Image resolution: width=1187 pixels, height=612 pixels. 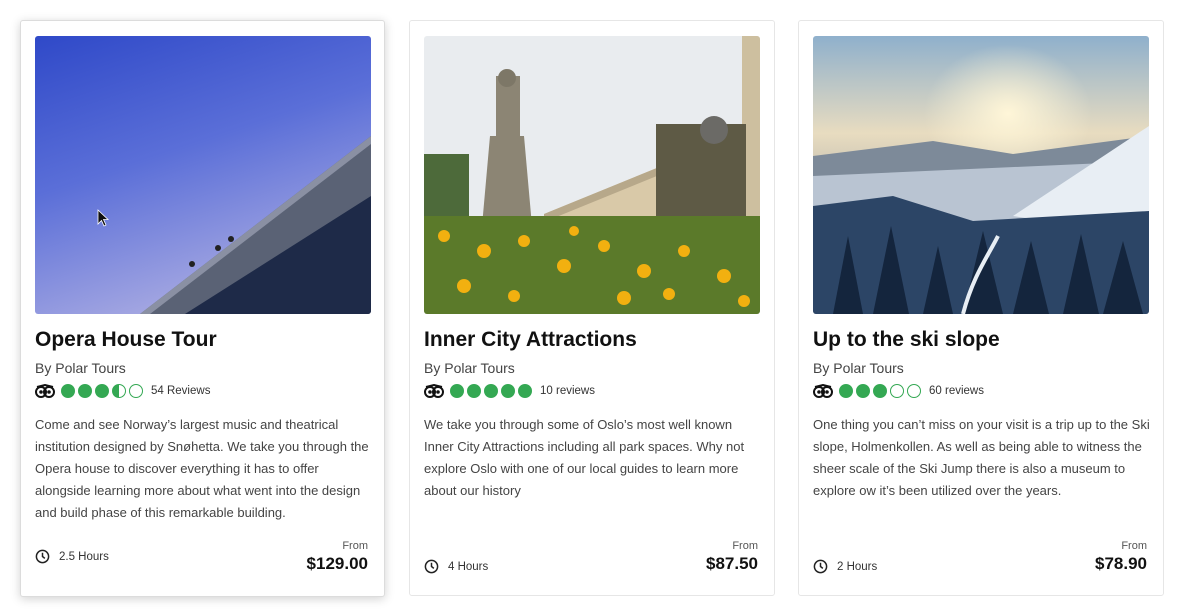 What do you see at coordinates (530, 340) in the screenshot?
I see `tour-title: Inner City Attractions` at bounding box center [530, 340].